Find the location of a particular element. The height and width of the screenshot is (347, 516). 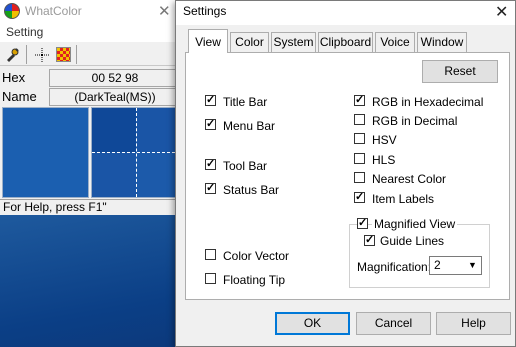

magnified-view is located at coordinates (136, 152).